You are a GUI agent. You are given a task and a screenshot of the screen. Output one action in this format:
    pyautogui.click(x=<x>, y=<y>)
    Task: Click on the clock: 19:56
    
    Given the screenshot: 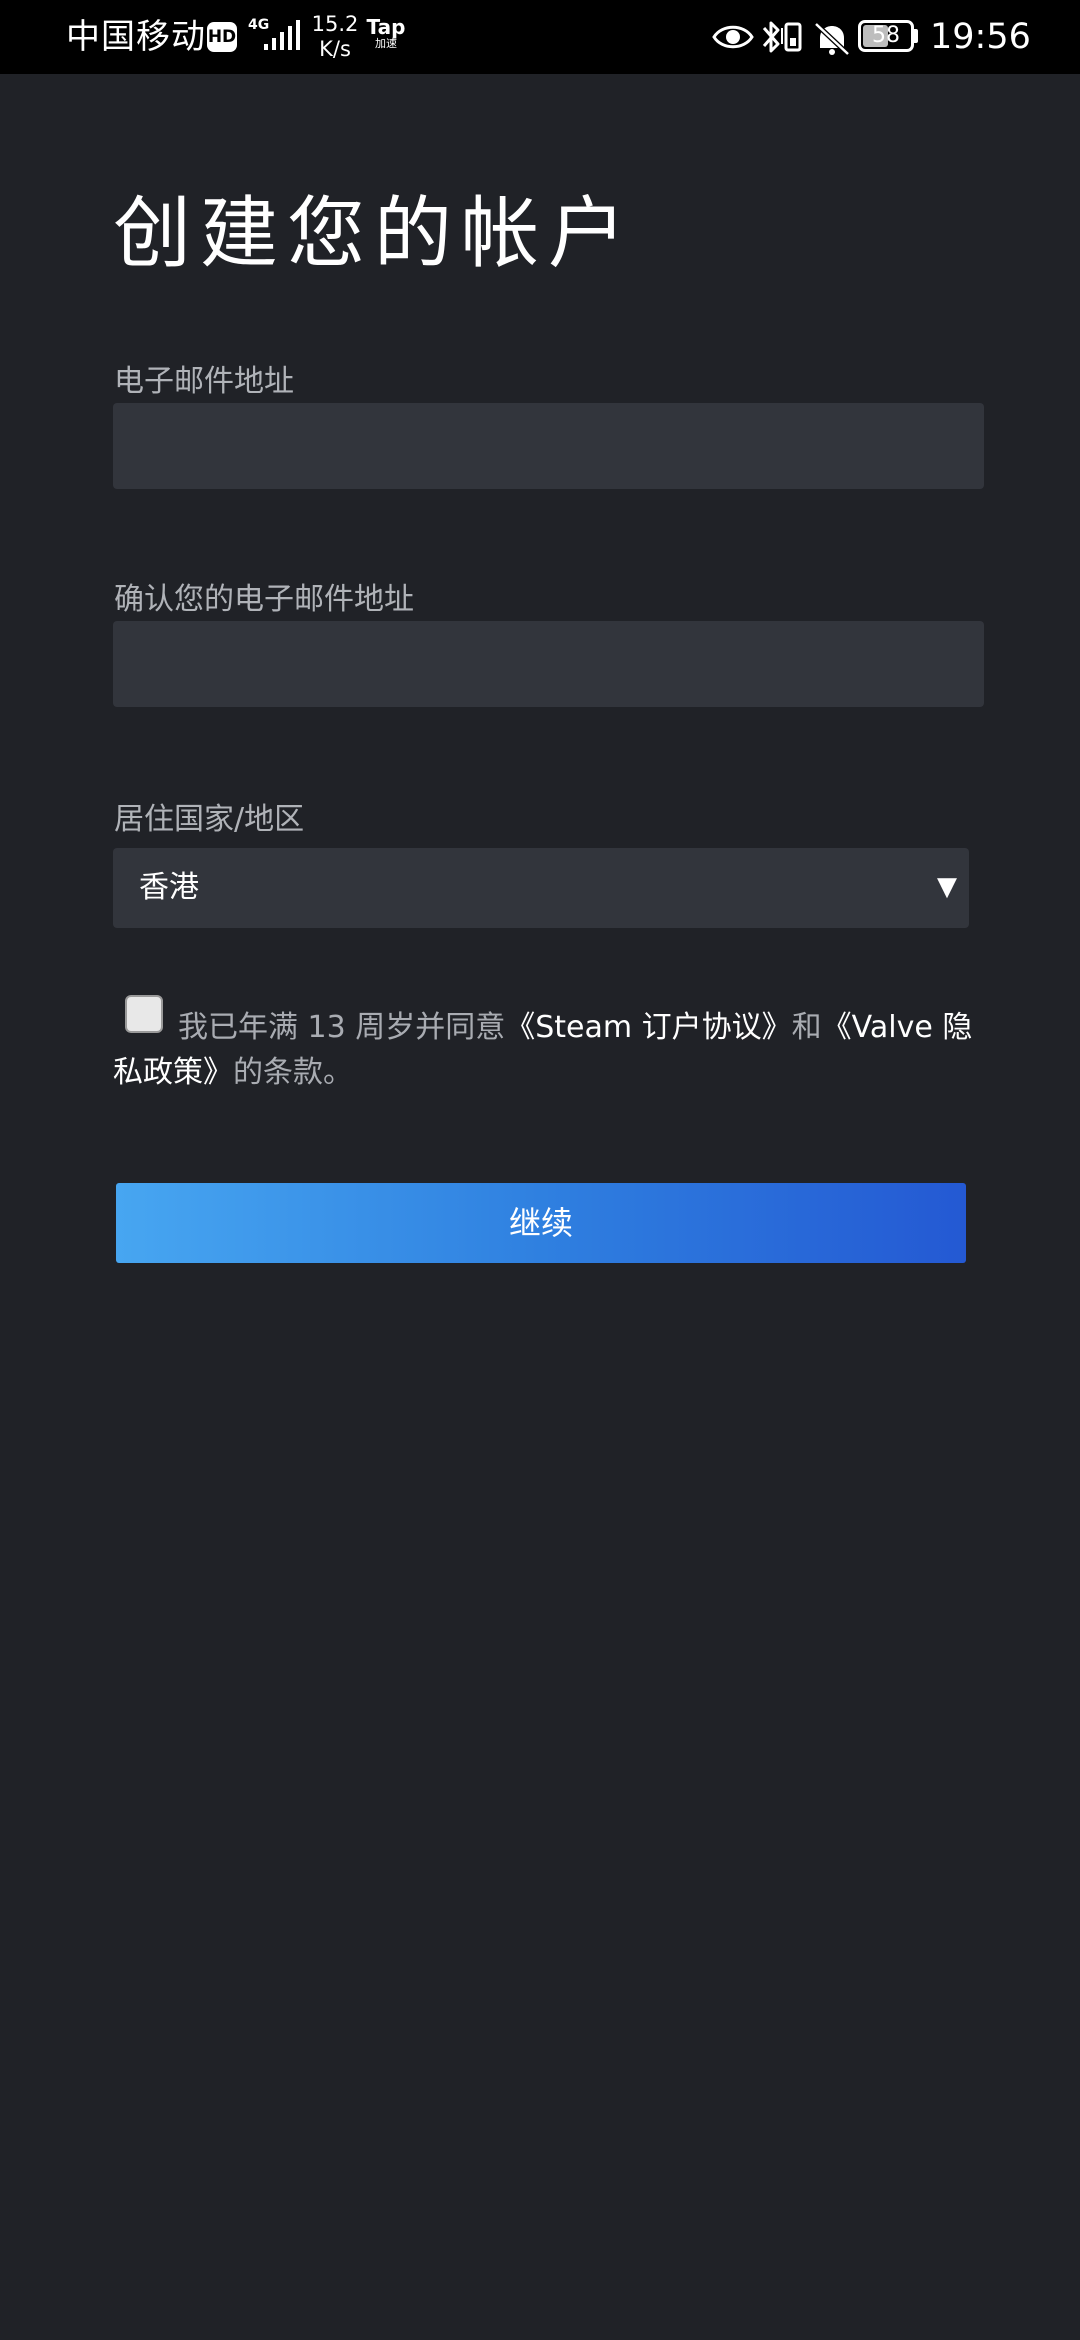 What is the action you would take?
    pyautogui.click(x=980, y=37)
    